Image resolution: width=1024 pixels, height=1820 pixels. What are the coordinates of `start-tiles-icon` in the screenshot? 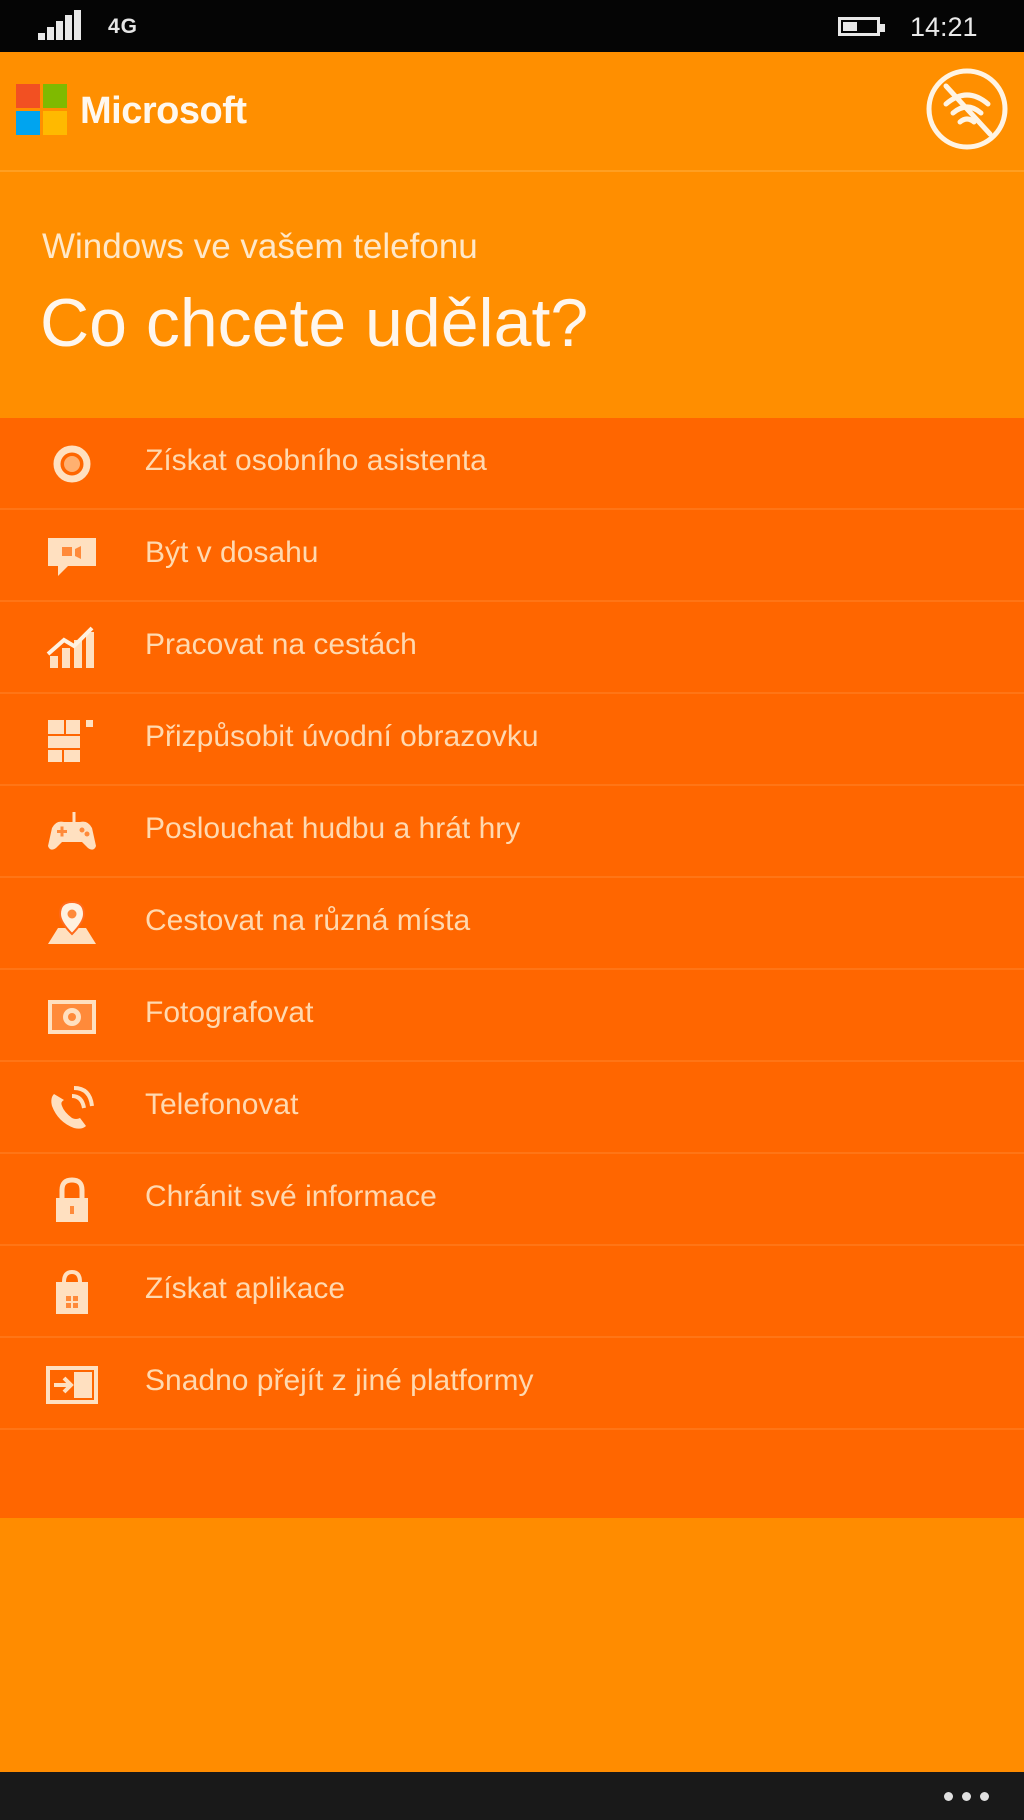 It's located at (70, 741).